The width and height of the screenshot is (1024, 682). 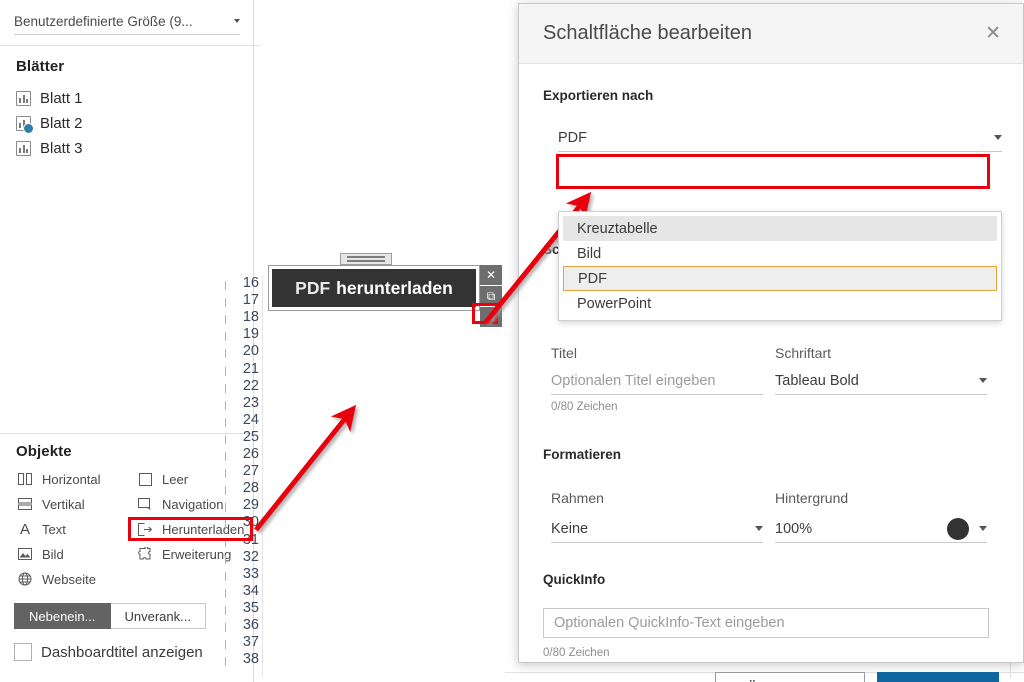 I want to click on format-section-title: Formatieren, so click(x=582, y=454).